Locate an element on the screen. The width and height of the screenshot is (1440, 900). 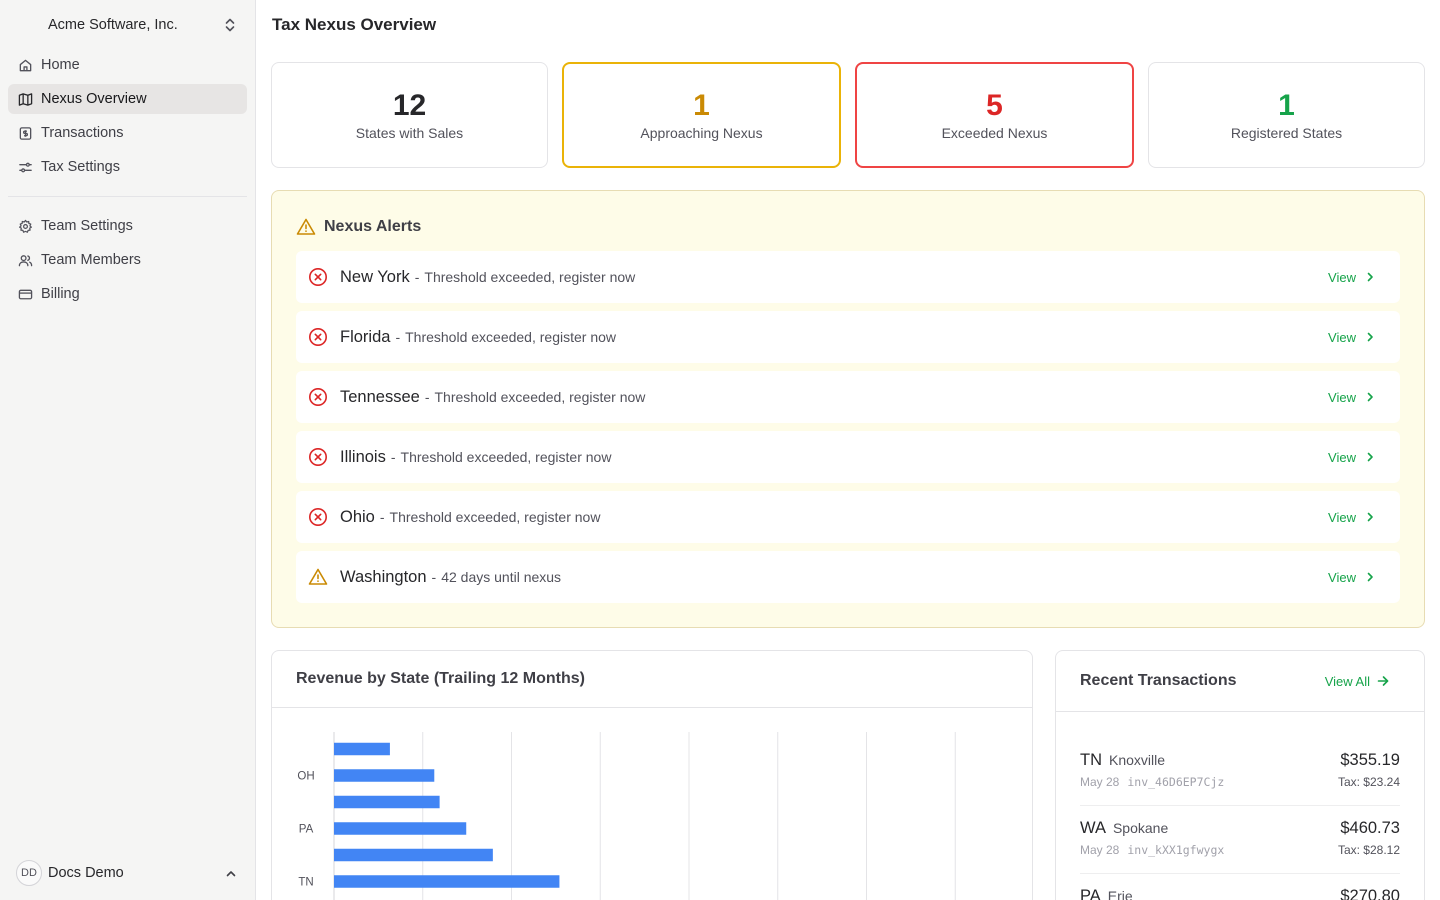
stat-label: States with Sales is located at coordinates (409, 133).